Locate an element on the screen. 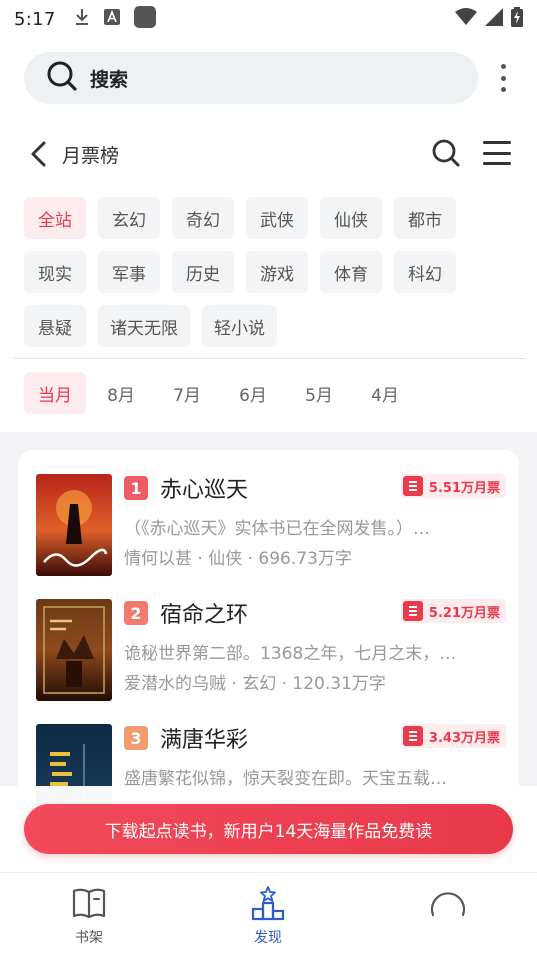 The image size is (537, 956). votes-count: 5.21万月票 is located at coordinates (464, 613).